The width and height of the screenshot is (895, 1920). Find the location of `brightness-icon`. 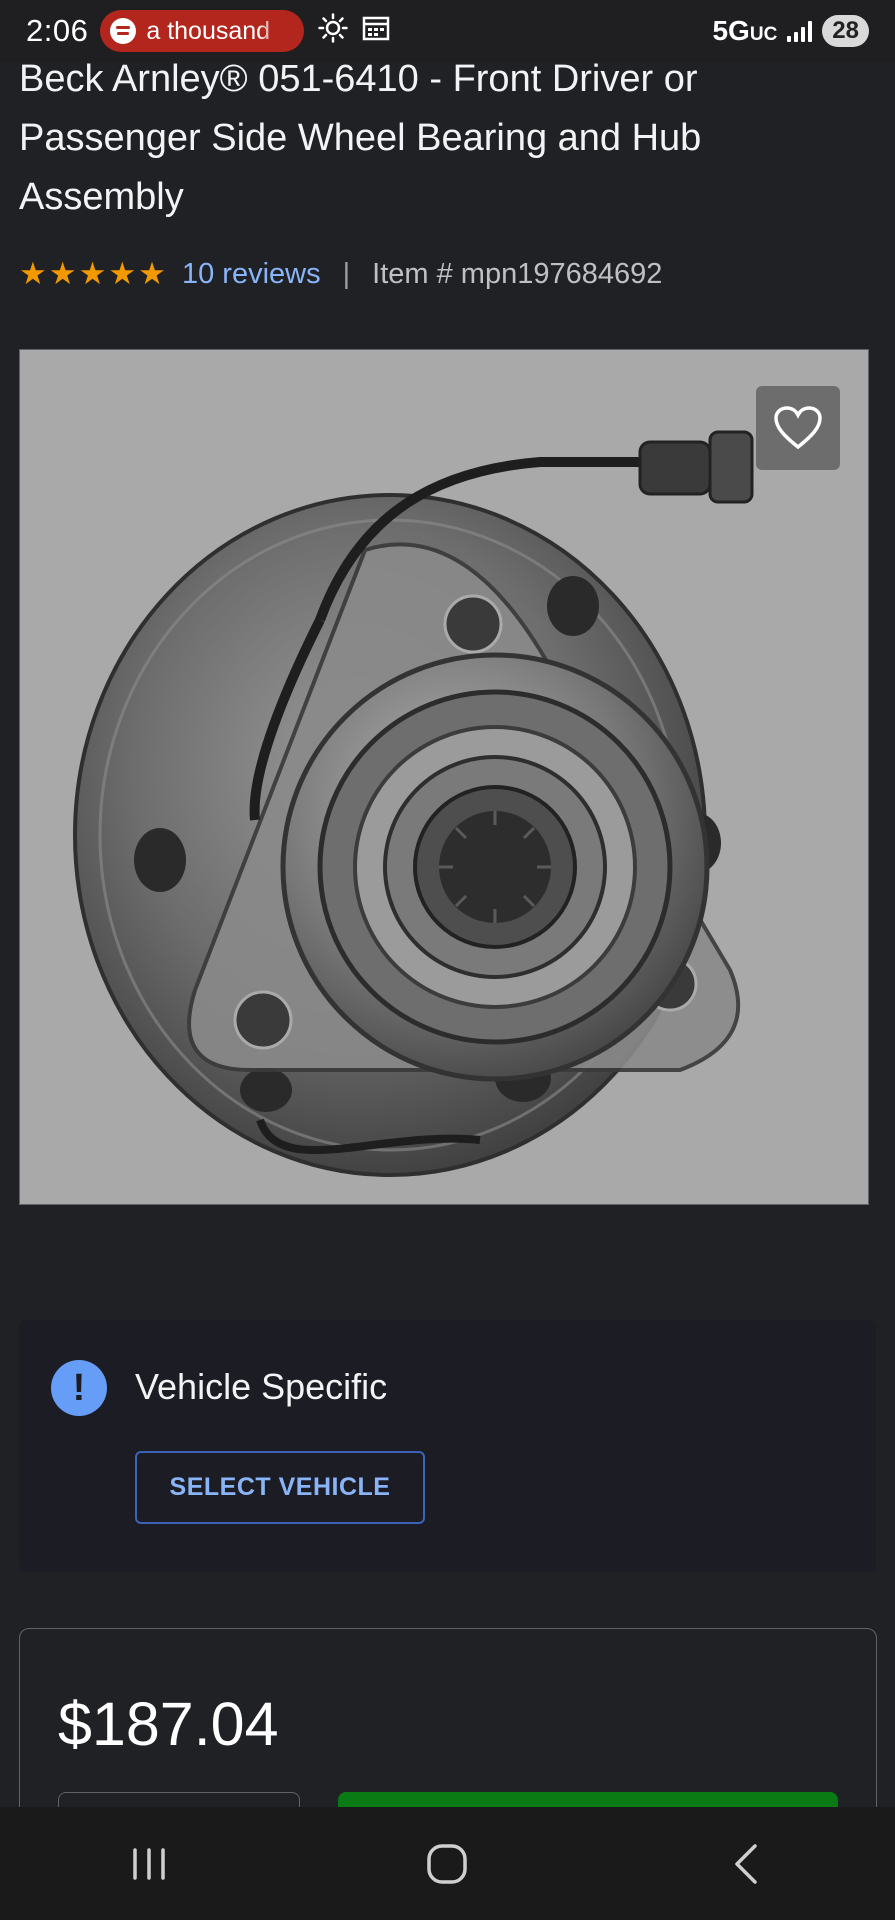

brightness-icon is located at coordinates (333, 31).